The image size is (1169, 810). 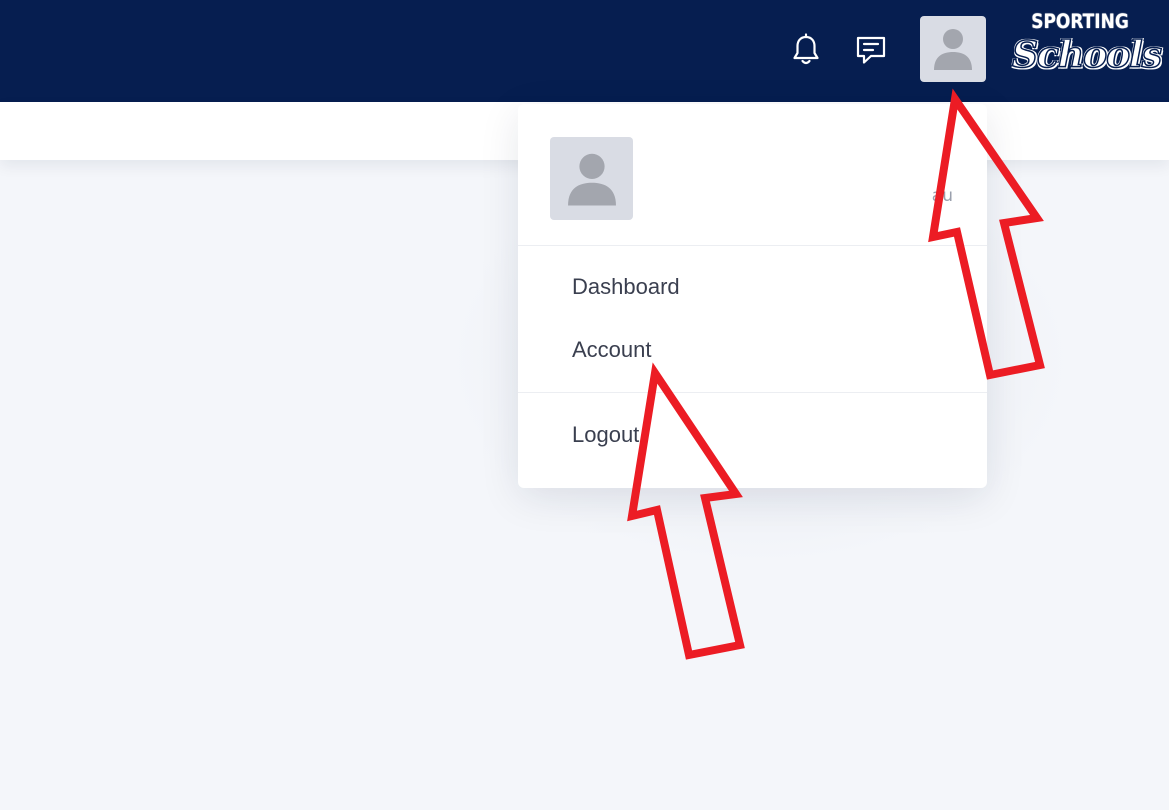 I want to click on top-navbar: SPORTING Schools, so click(x=584, y=51).